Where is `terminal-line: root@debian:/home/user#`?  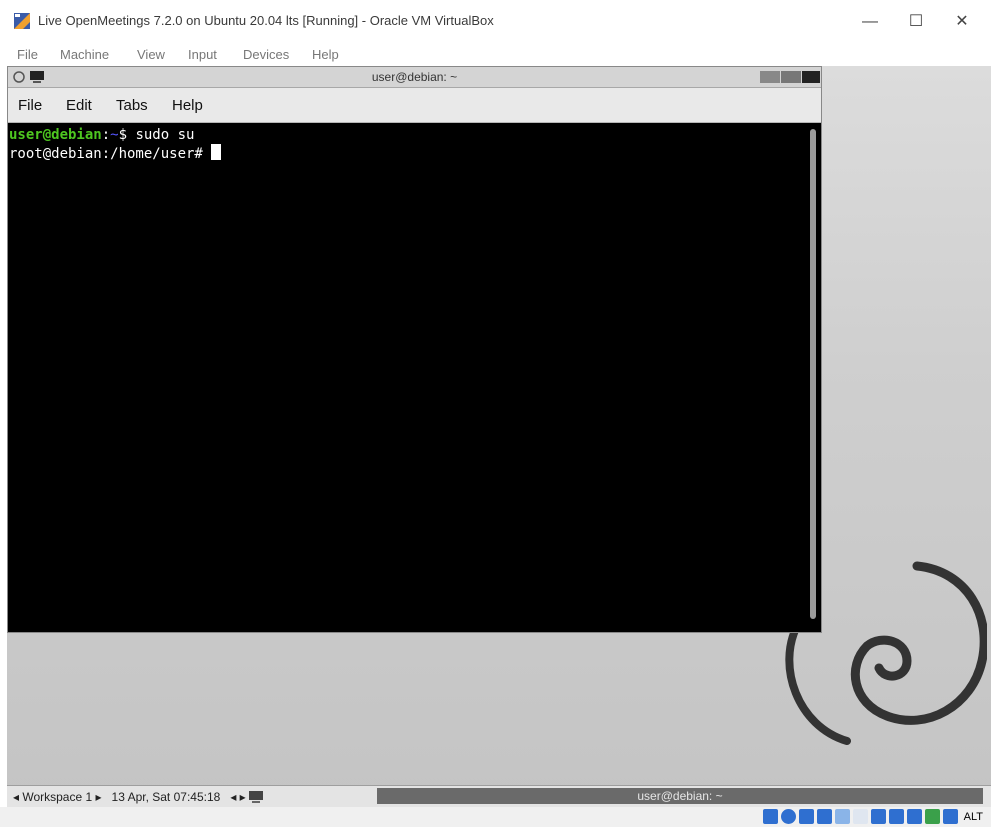
terminal-line: root@debian:/home/user# is located at coordinates (407, 153).